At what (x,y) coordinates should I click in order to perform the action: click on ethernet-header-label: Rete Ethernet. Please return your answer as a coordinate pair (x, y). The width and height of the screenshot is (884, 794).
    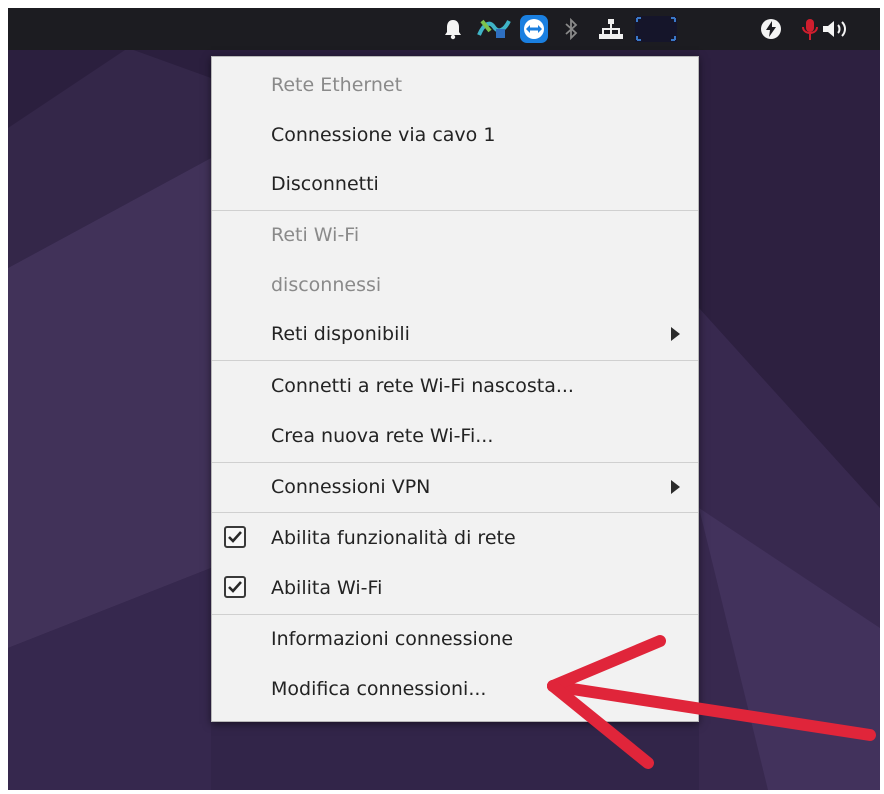
    Looking at the image, I should click on (337, 85).